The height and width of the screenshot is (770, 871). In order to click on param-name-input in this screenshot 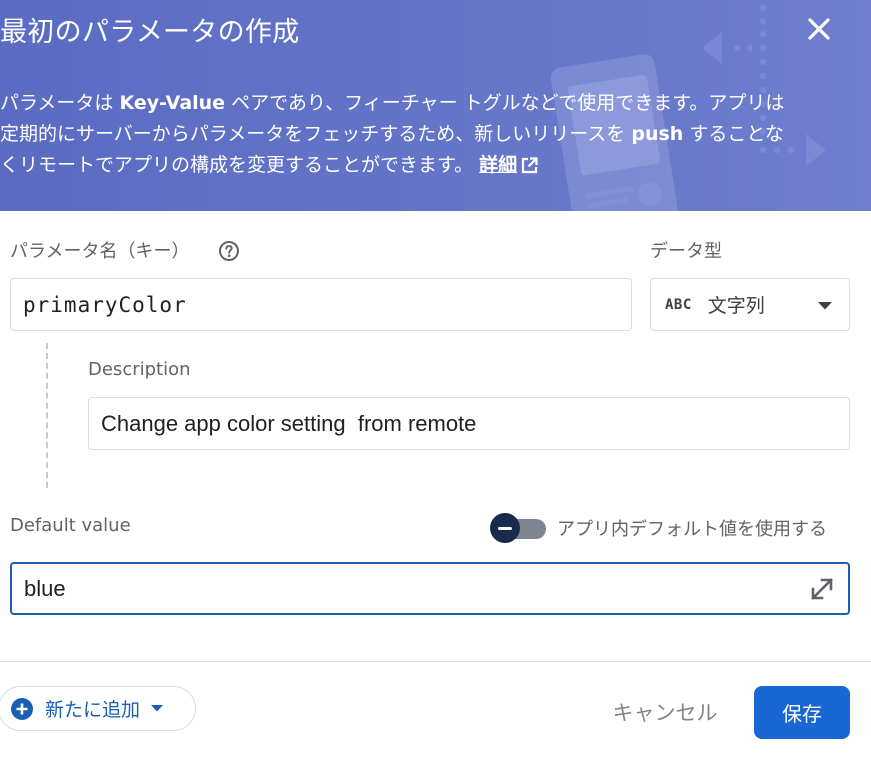, I will do `click(327, 304)`.